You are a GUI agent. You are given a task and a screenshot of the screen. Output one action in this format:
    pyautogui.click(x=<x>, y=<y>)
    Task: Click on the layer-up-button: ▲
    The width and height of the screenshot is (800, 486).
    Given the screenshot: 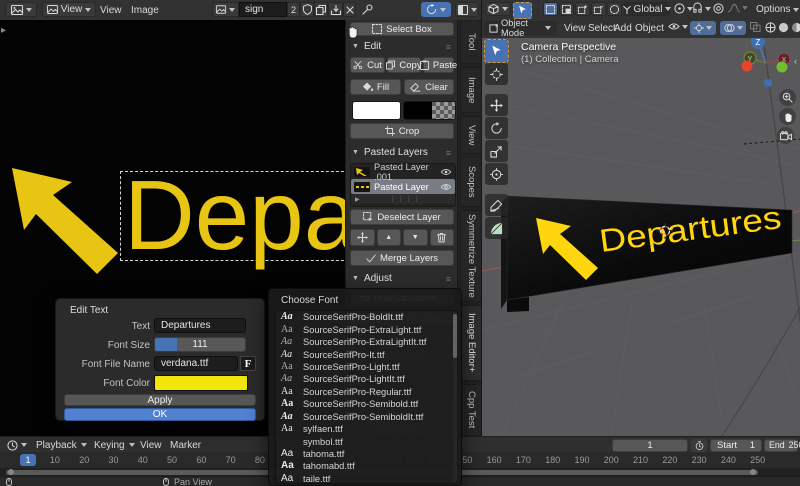 What is the action you would take?
    pyautogui.click(x=388, y=237)
    